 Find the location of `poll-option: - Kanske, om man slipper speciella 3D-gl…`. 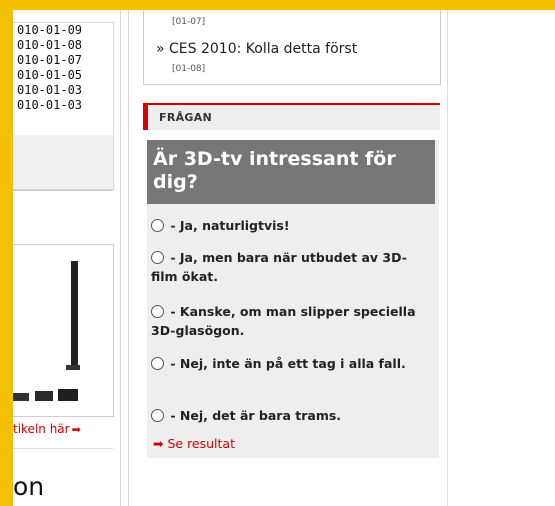

poll-option: - Kanske, om man slipper speciella 3D-gl… is located at coordinates (292, 321).